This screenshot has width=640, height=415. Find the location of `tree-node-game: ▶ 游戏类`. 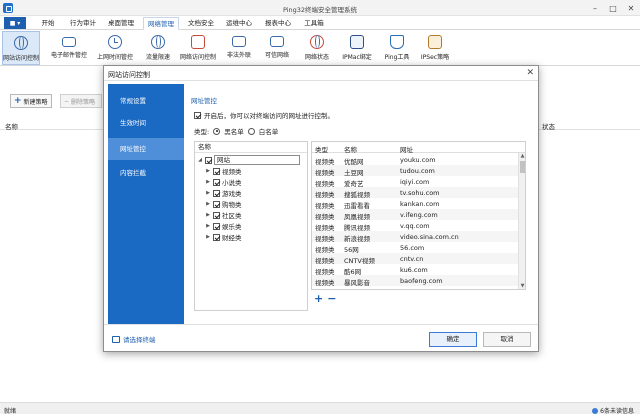

tree-node-game: ▶ 游戏类 is located at coordinates (223, 193).